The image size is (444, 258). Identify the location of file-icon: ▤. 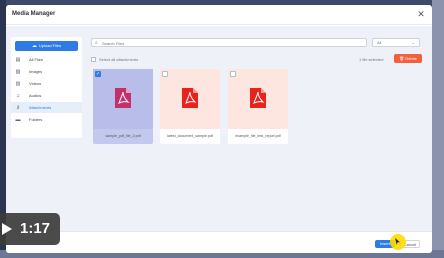
(18, 60).